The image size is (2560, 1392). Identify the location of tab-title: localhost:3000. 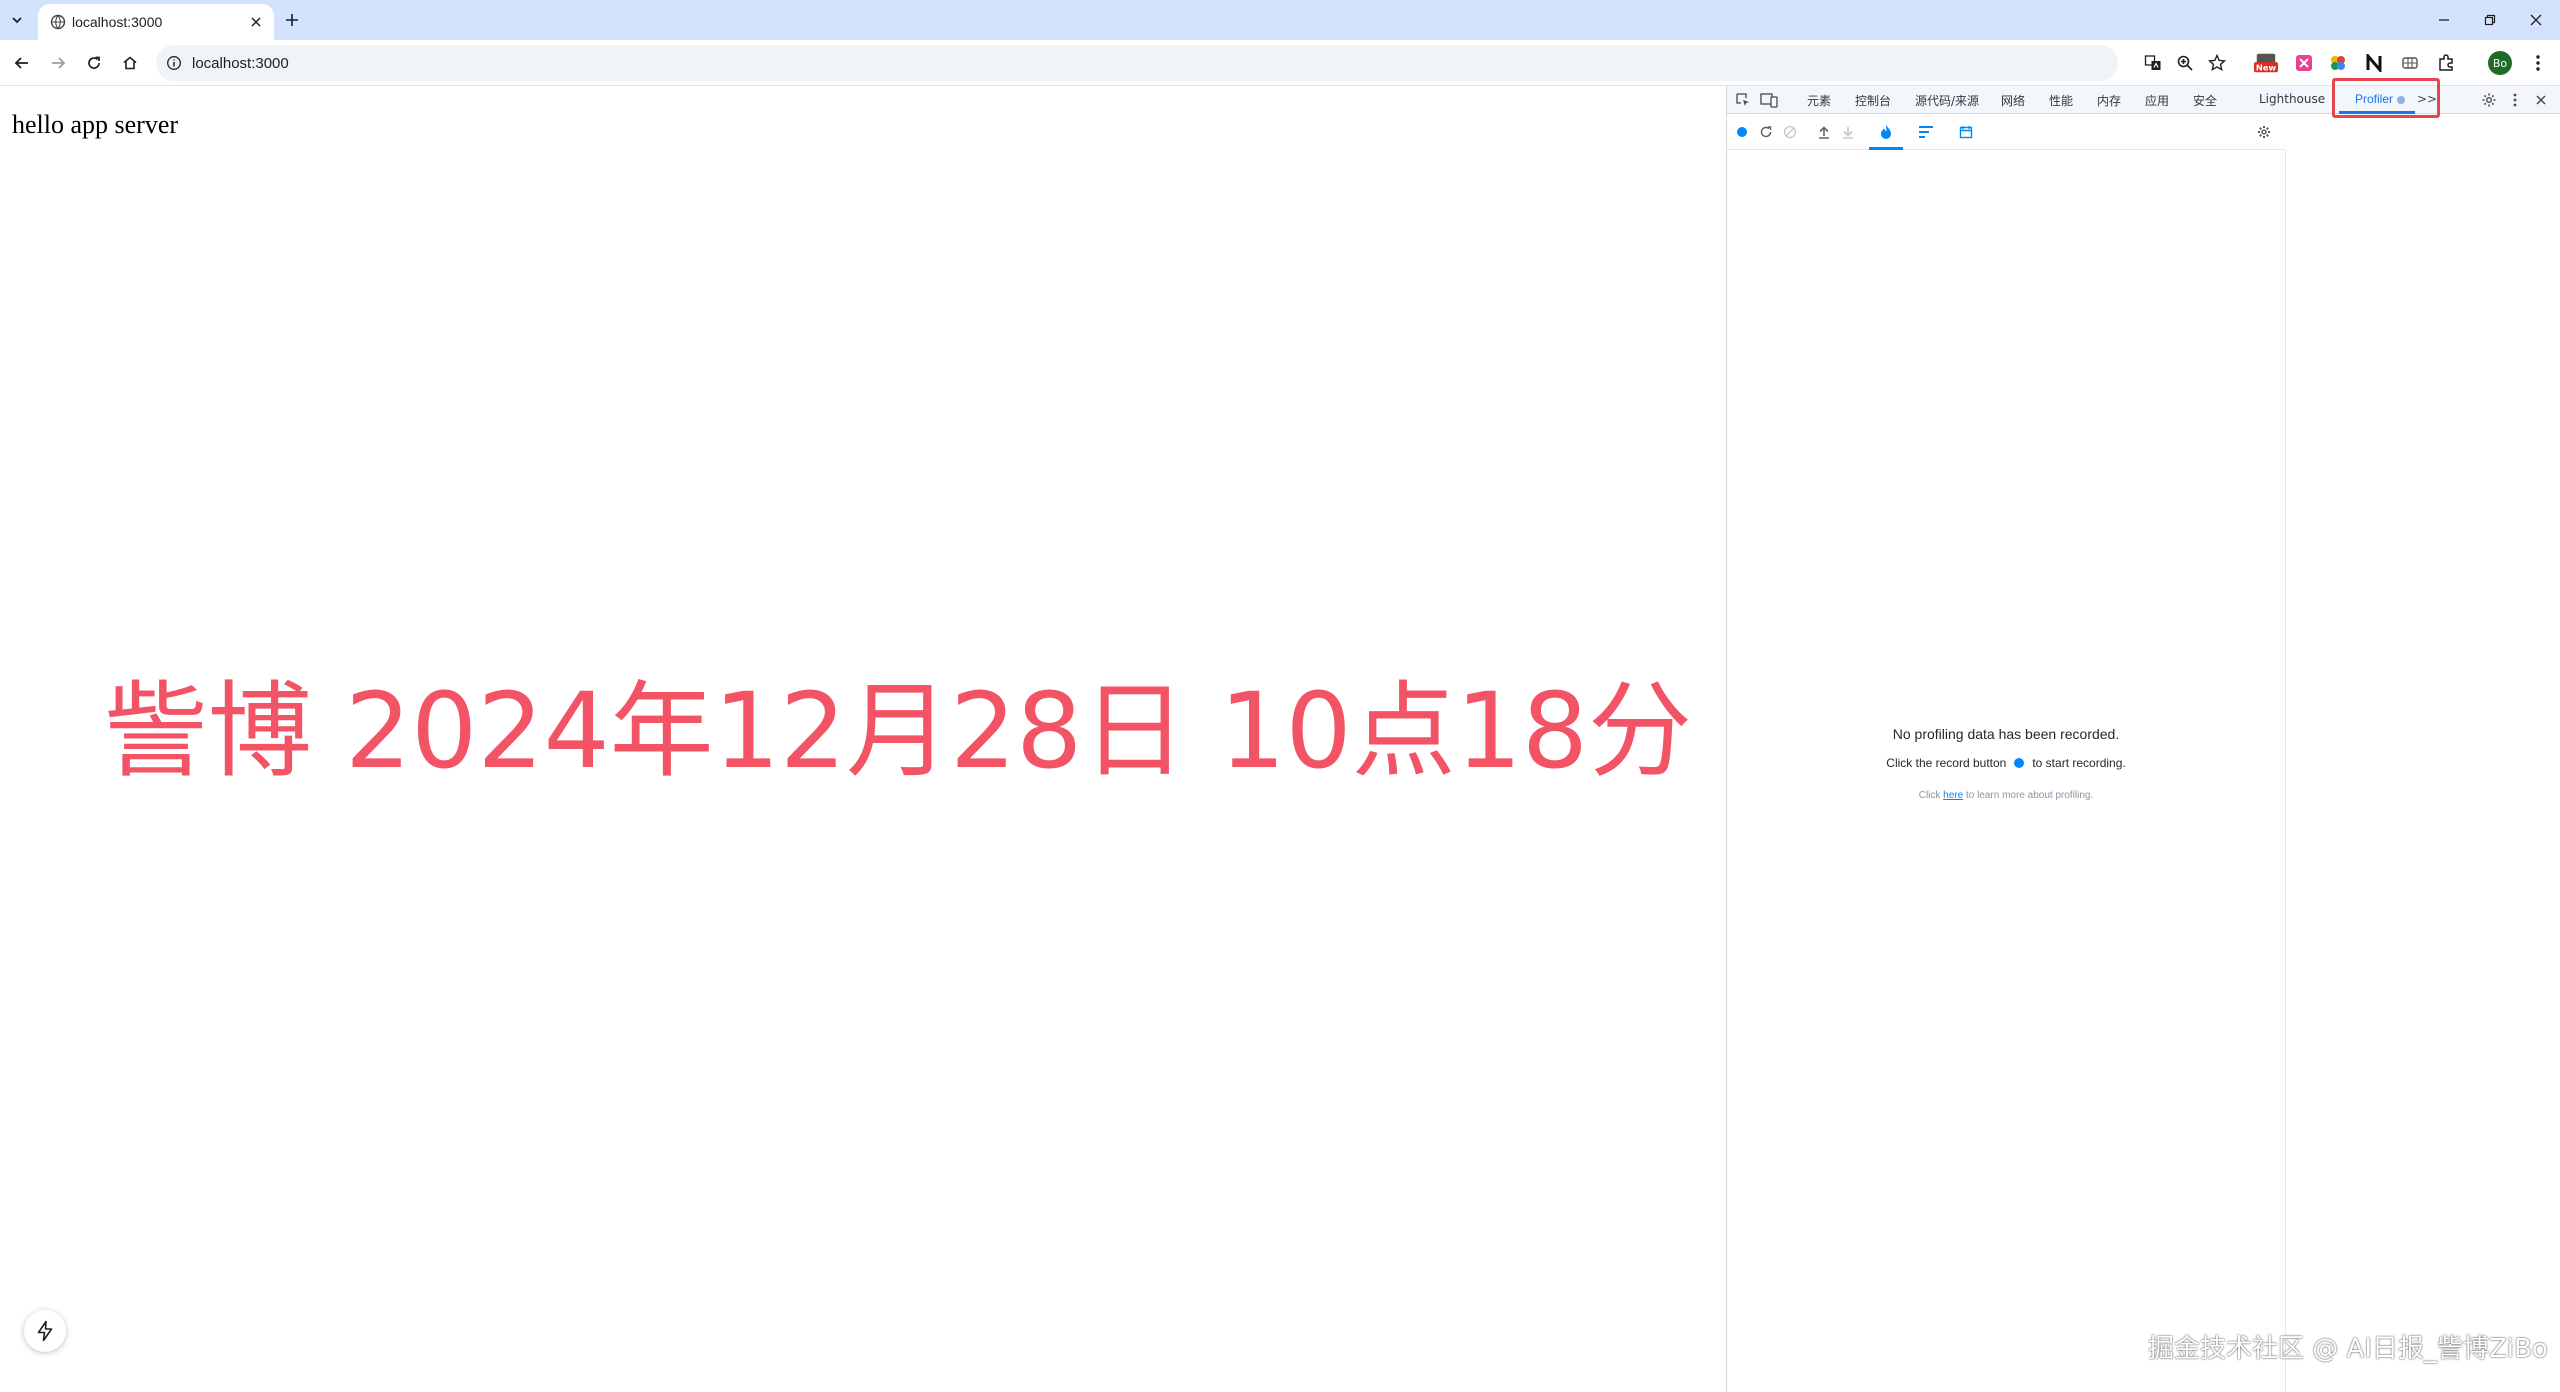
(117, 22).